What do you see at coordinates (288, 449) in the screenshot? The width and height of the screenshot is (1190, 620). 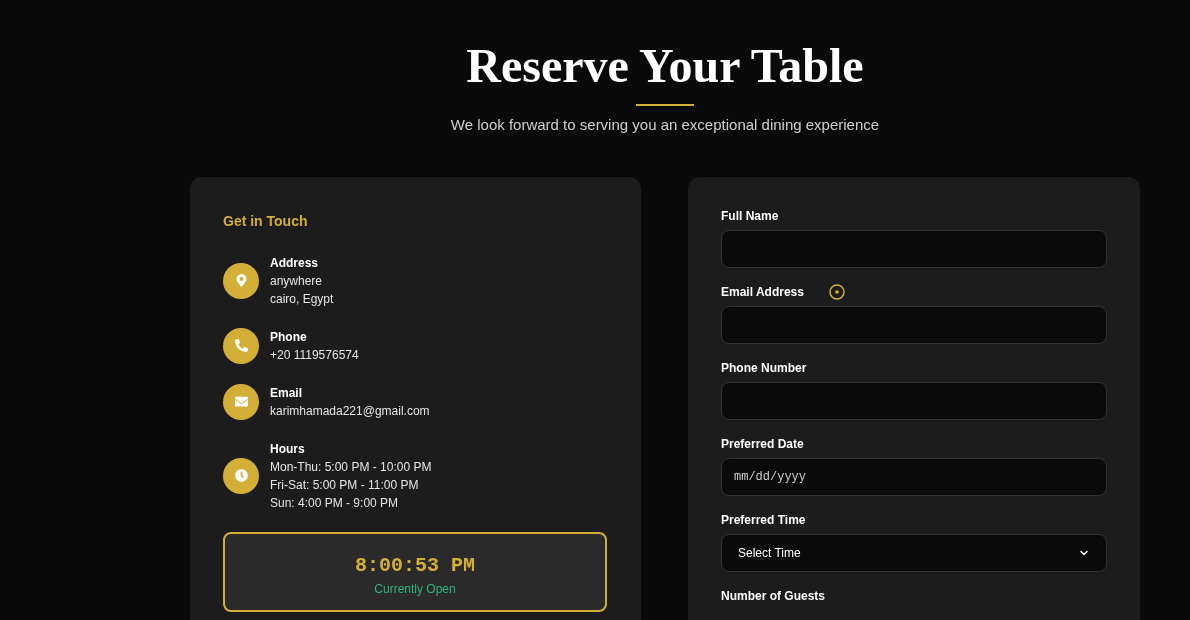 I see `contact-label: Hours` at bounding box center [288, 449].